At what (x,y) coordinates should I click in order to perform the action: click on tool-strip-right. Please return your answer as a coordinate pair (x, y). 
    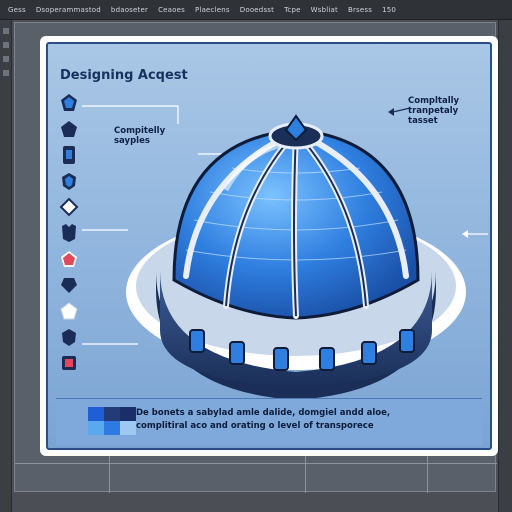
    Looking at the image, I should click on (505, 266).